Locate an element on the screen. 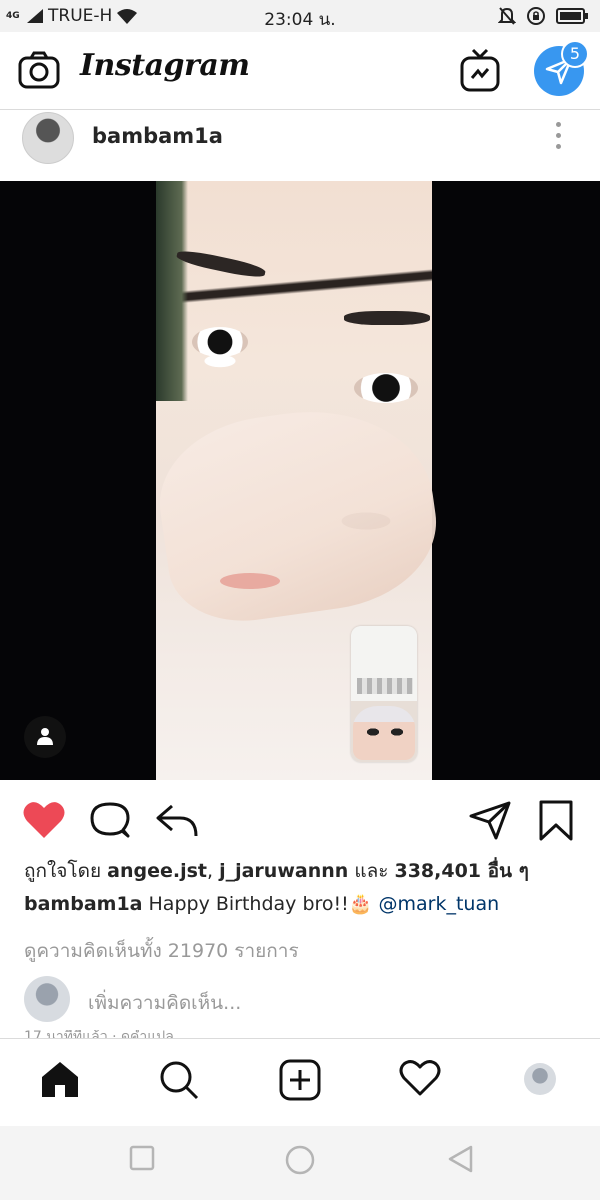 This screenshot has width=600, height=1200. person-icon is located at coordinates (45, 736).